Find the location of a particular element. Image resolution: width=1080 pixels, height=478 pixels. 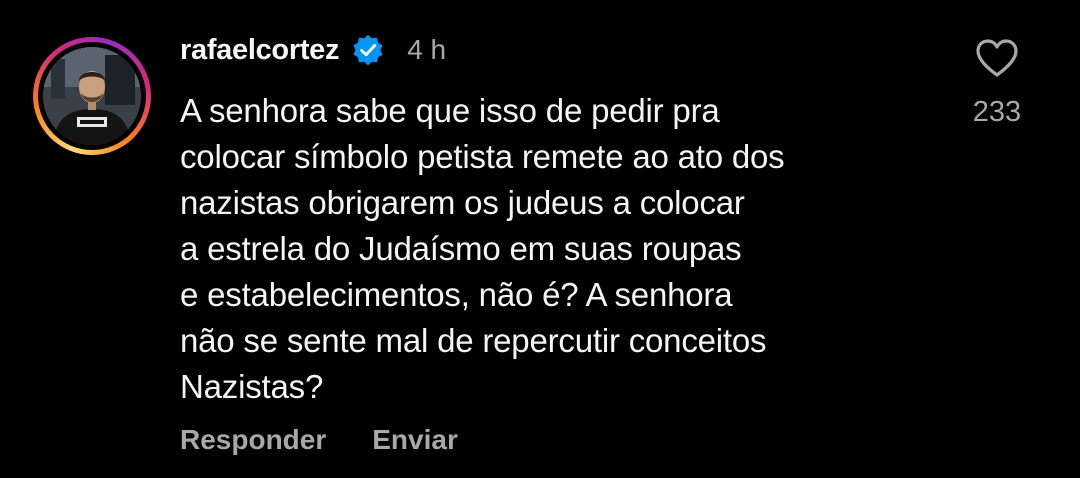

like-section: 233 is located at coordinates (997, 83).